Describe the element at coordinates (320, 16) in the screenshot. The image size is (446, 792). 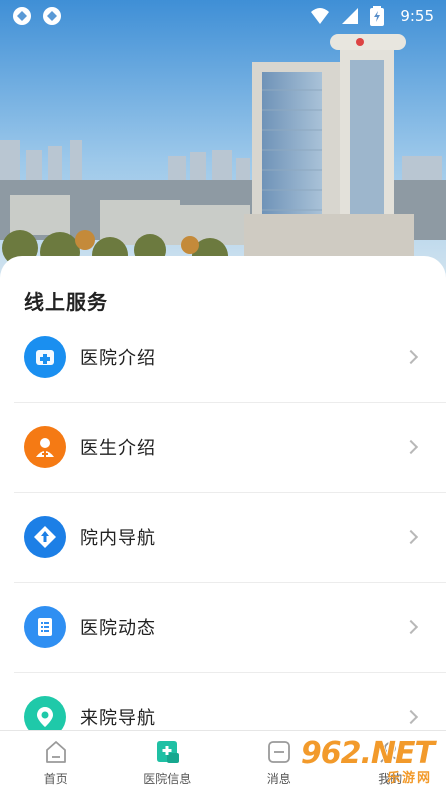
I see `wifi-icon` at that location.